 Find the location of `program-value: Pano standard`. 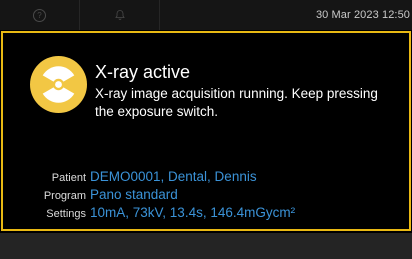

program-value: Pano standard is located at coordinates (134, 194).